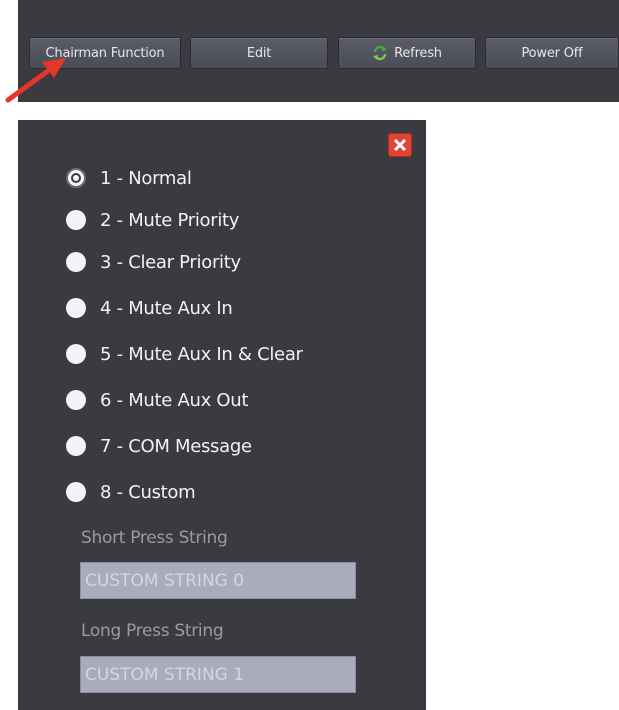 Image resolution: width=619 pixels, height=710 pixels. I want to click on edit-button: Edit, so click(259, 53).